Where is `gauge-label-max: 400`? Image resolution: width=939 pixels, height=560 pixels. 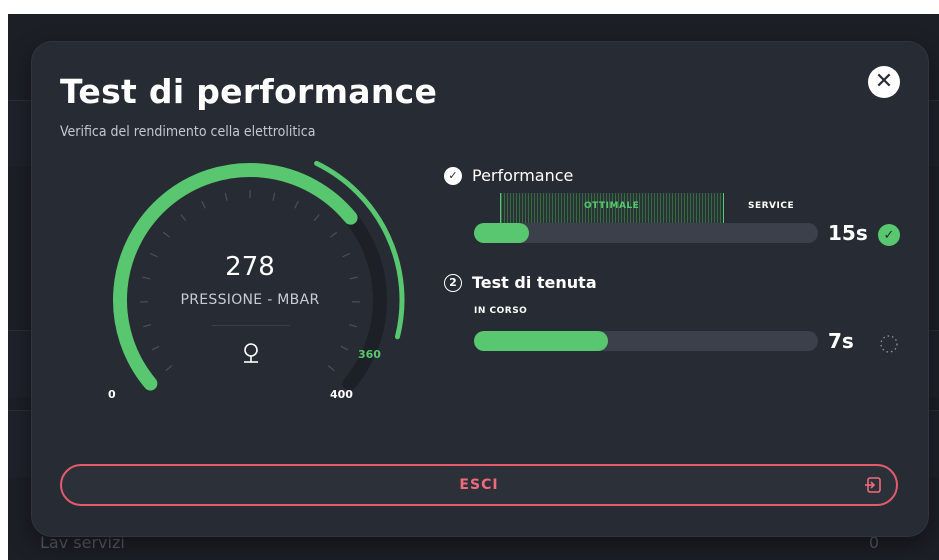
gauge-label-max: 400 is located at coordinates (341, 394).